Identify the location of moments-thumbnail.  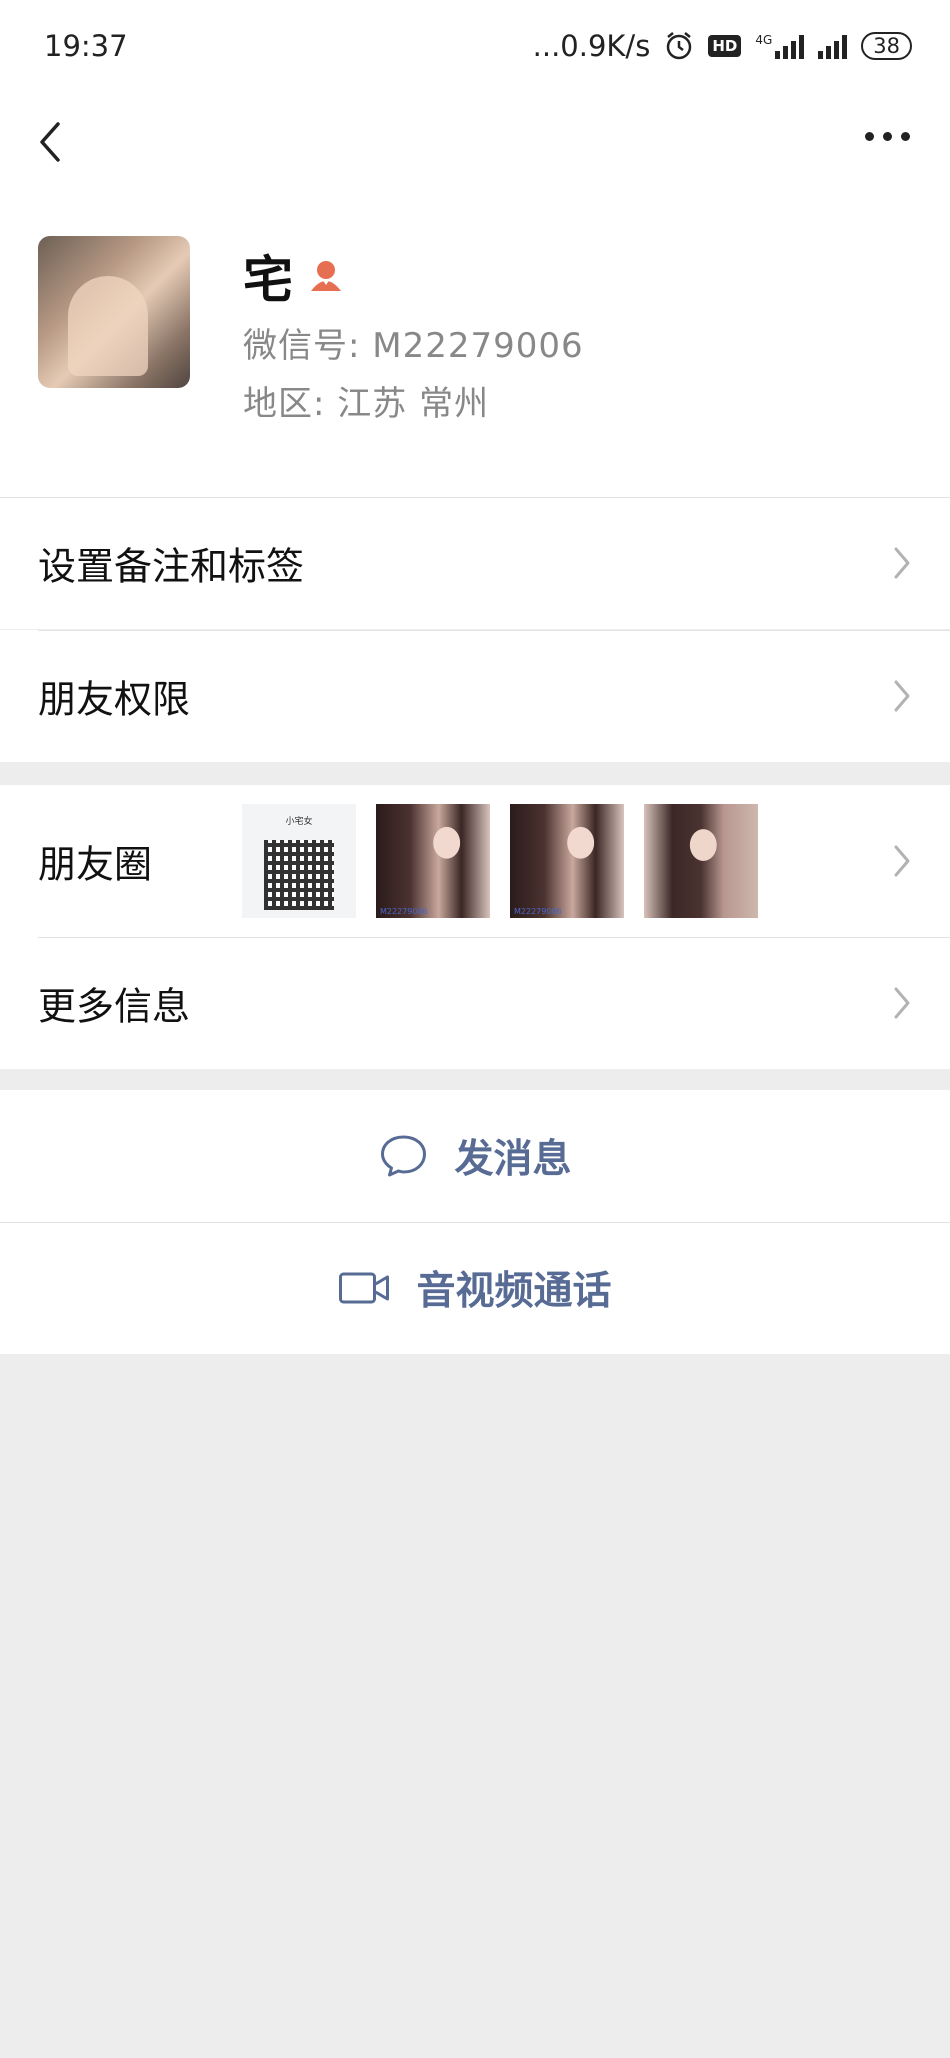
(701, 861).